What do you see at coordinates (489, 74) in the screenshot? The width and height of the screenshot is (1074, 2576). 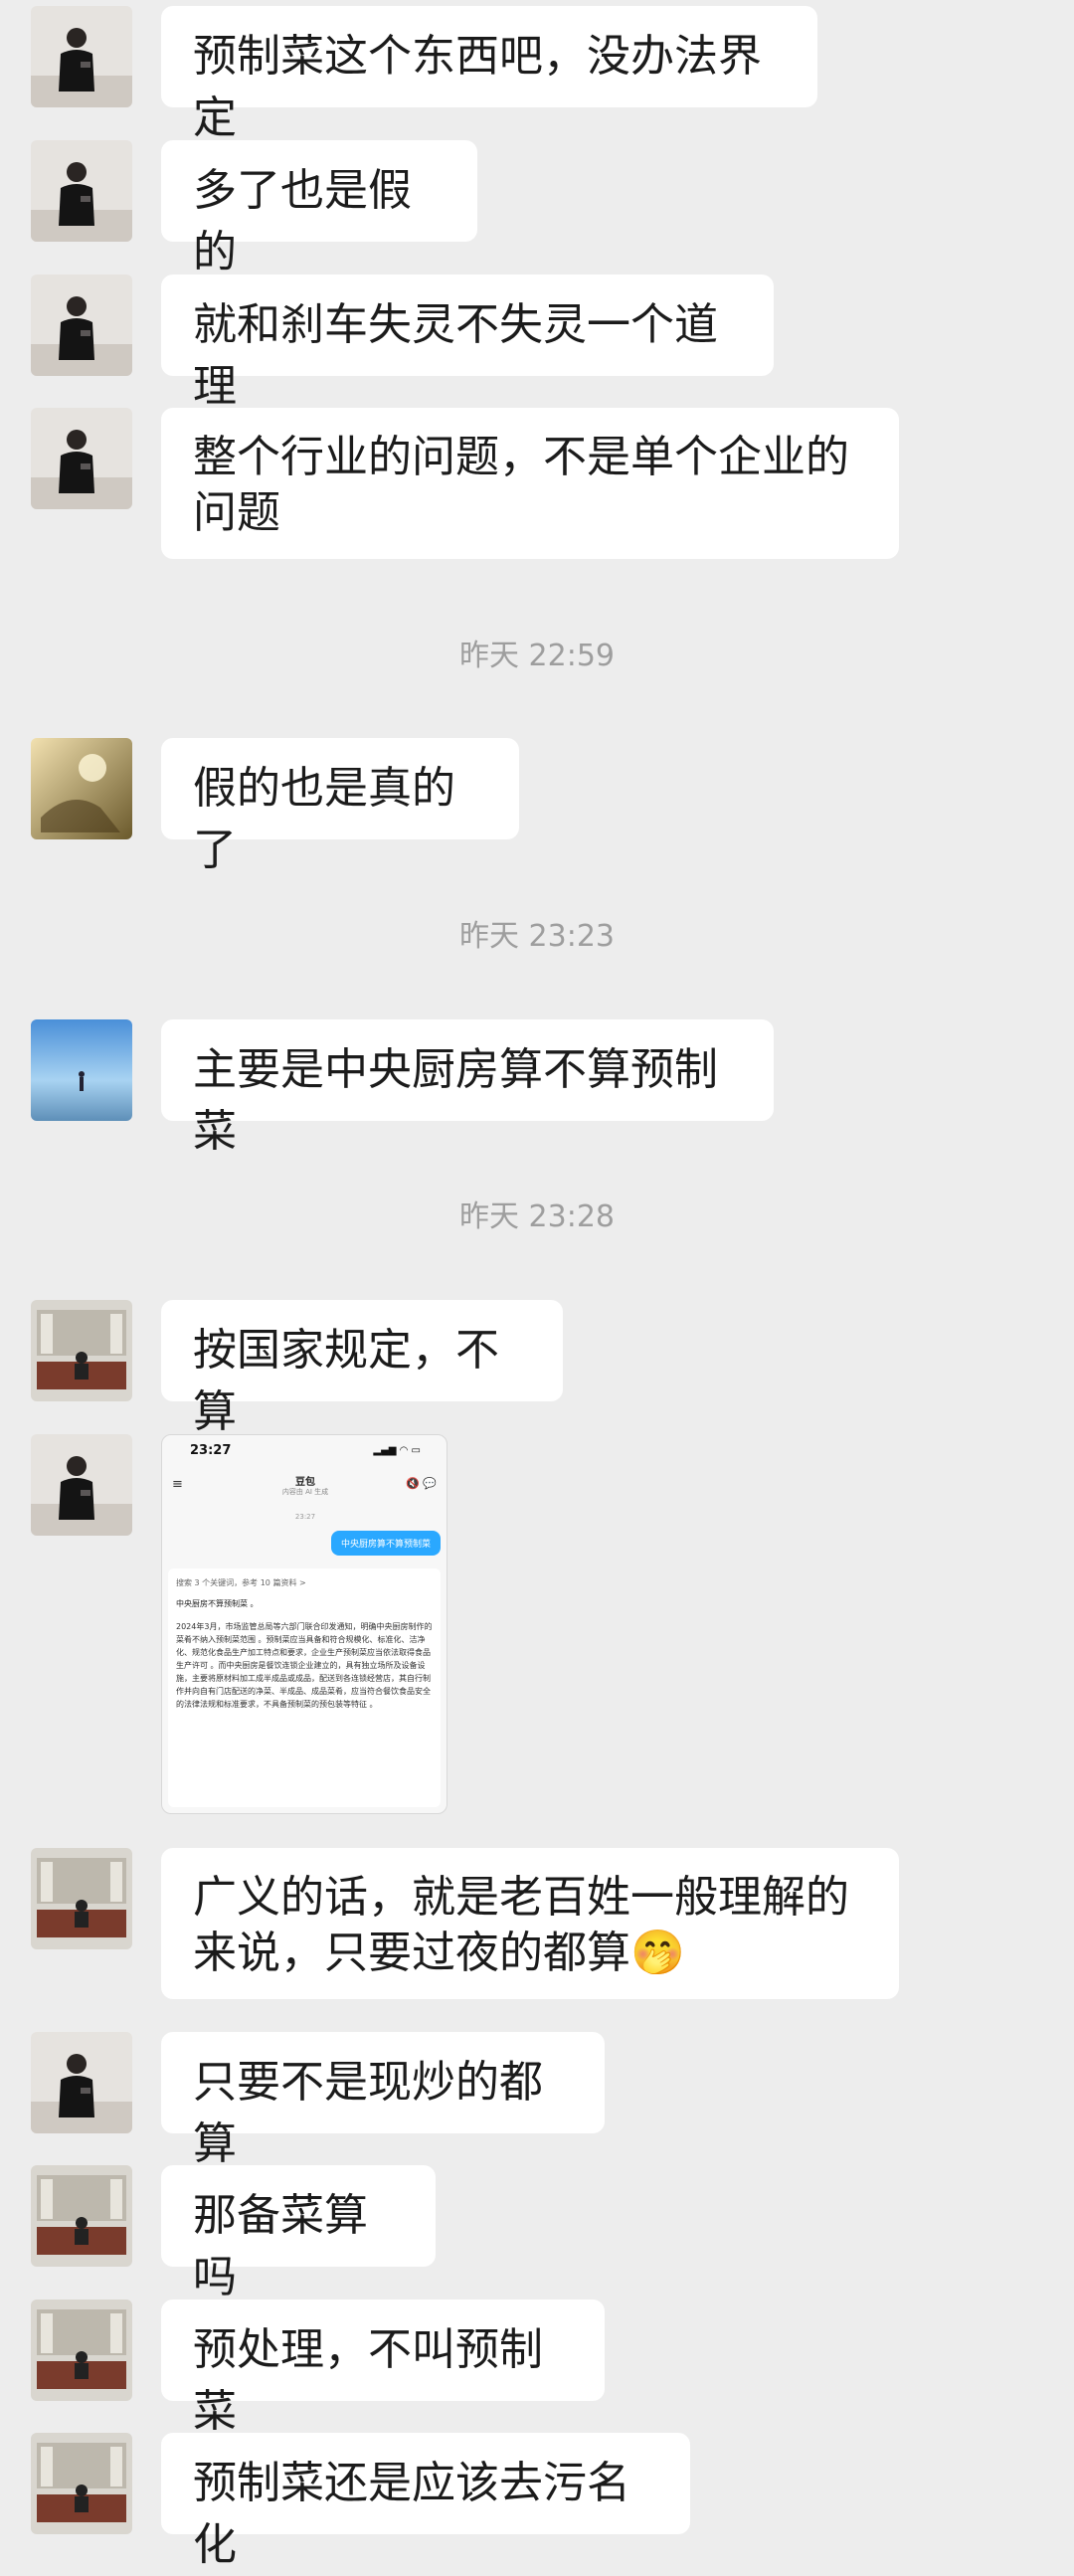 I see `message-bubble: 预制菜这个东西吧，没办法界定` at bounding box center [489, 74].